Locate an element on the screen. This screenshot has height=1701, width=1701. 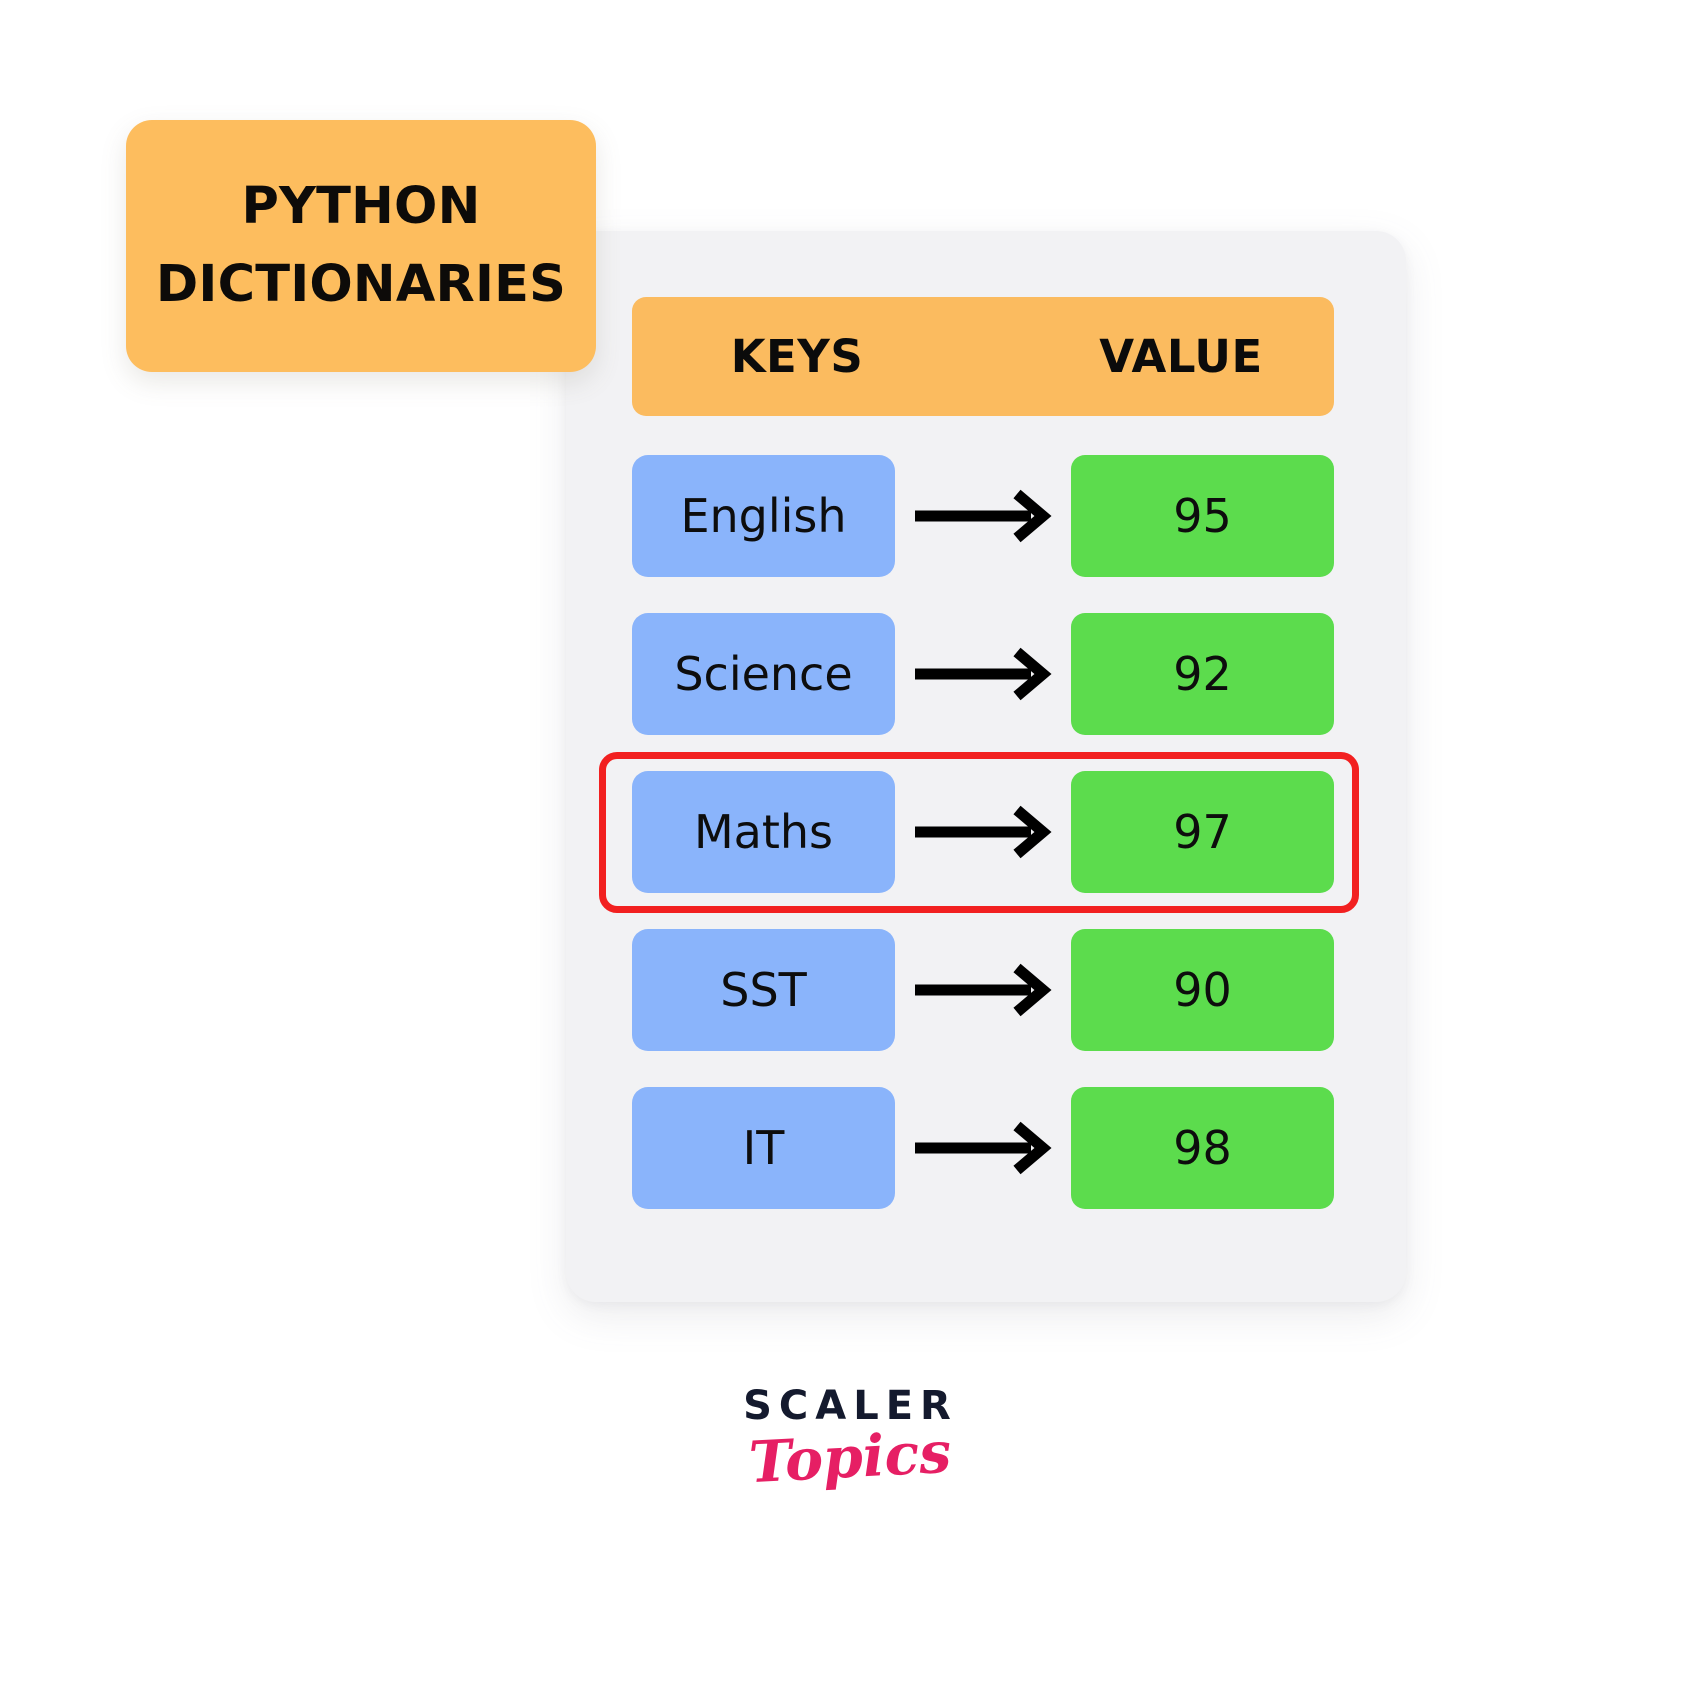
table-row: English 95 is located at coordinates (983, 516).